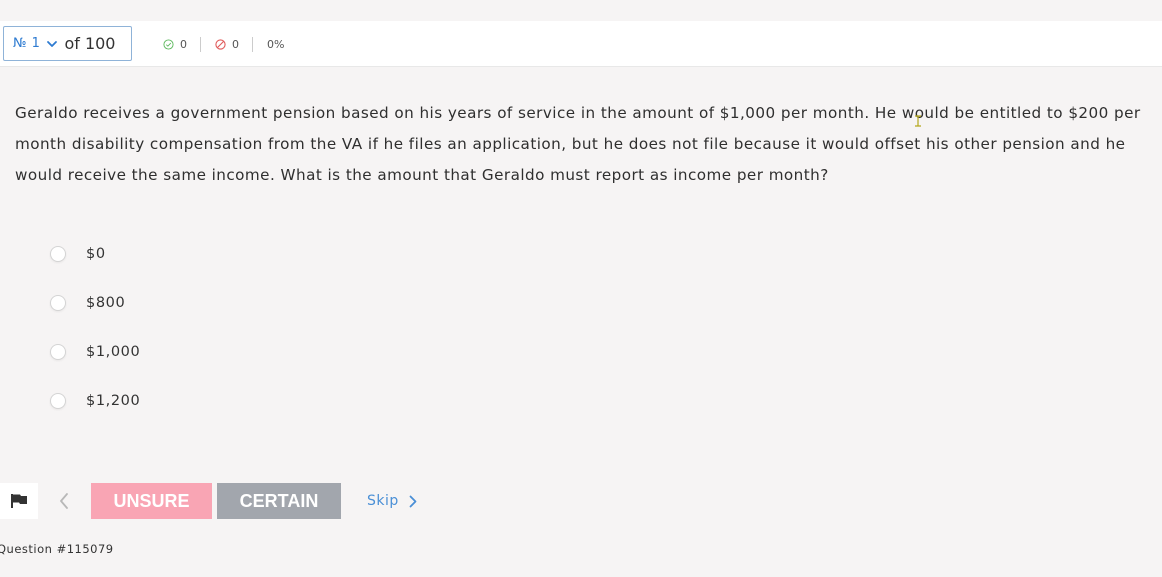 This screenshot has height=577, width=1162. Describe the element at coordinates (918, 121) in the screenshot. I see `text-cursor-icon` at that location.